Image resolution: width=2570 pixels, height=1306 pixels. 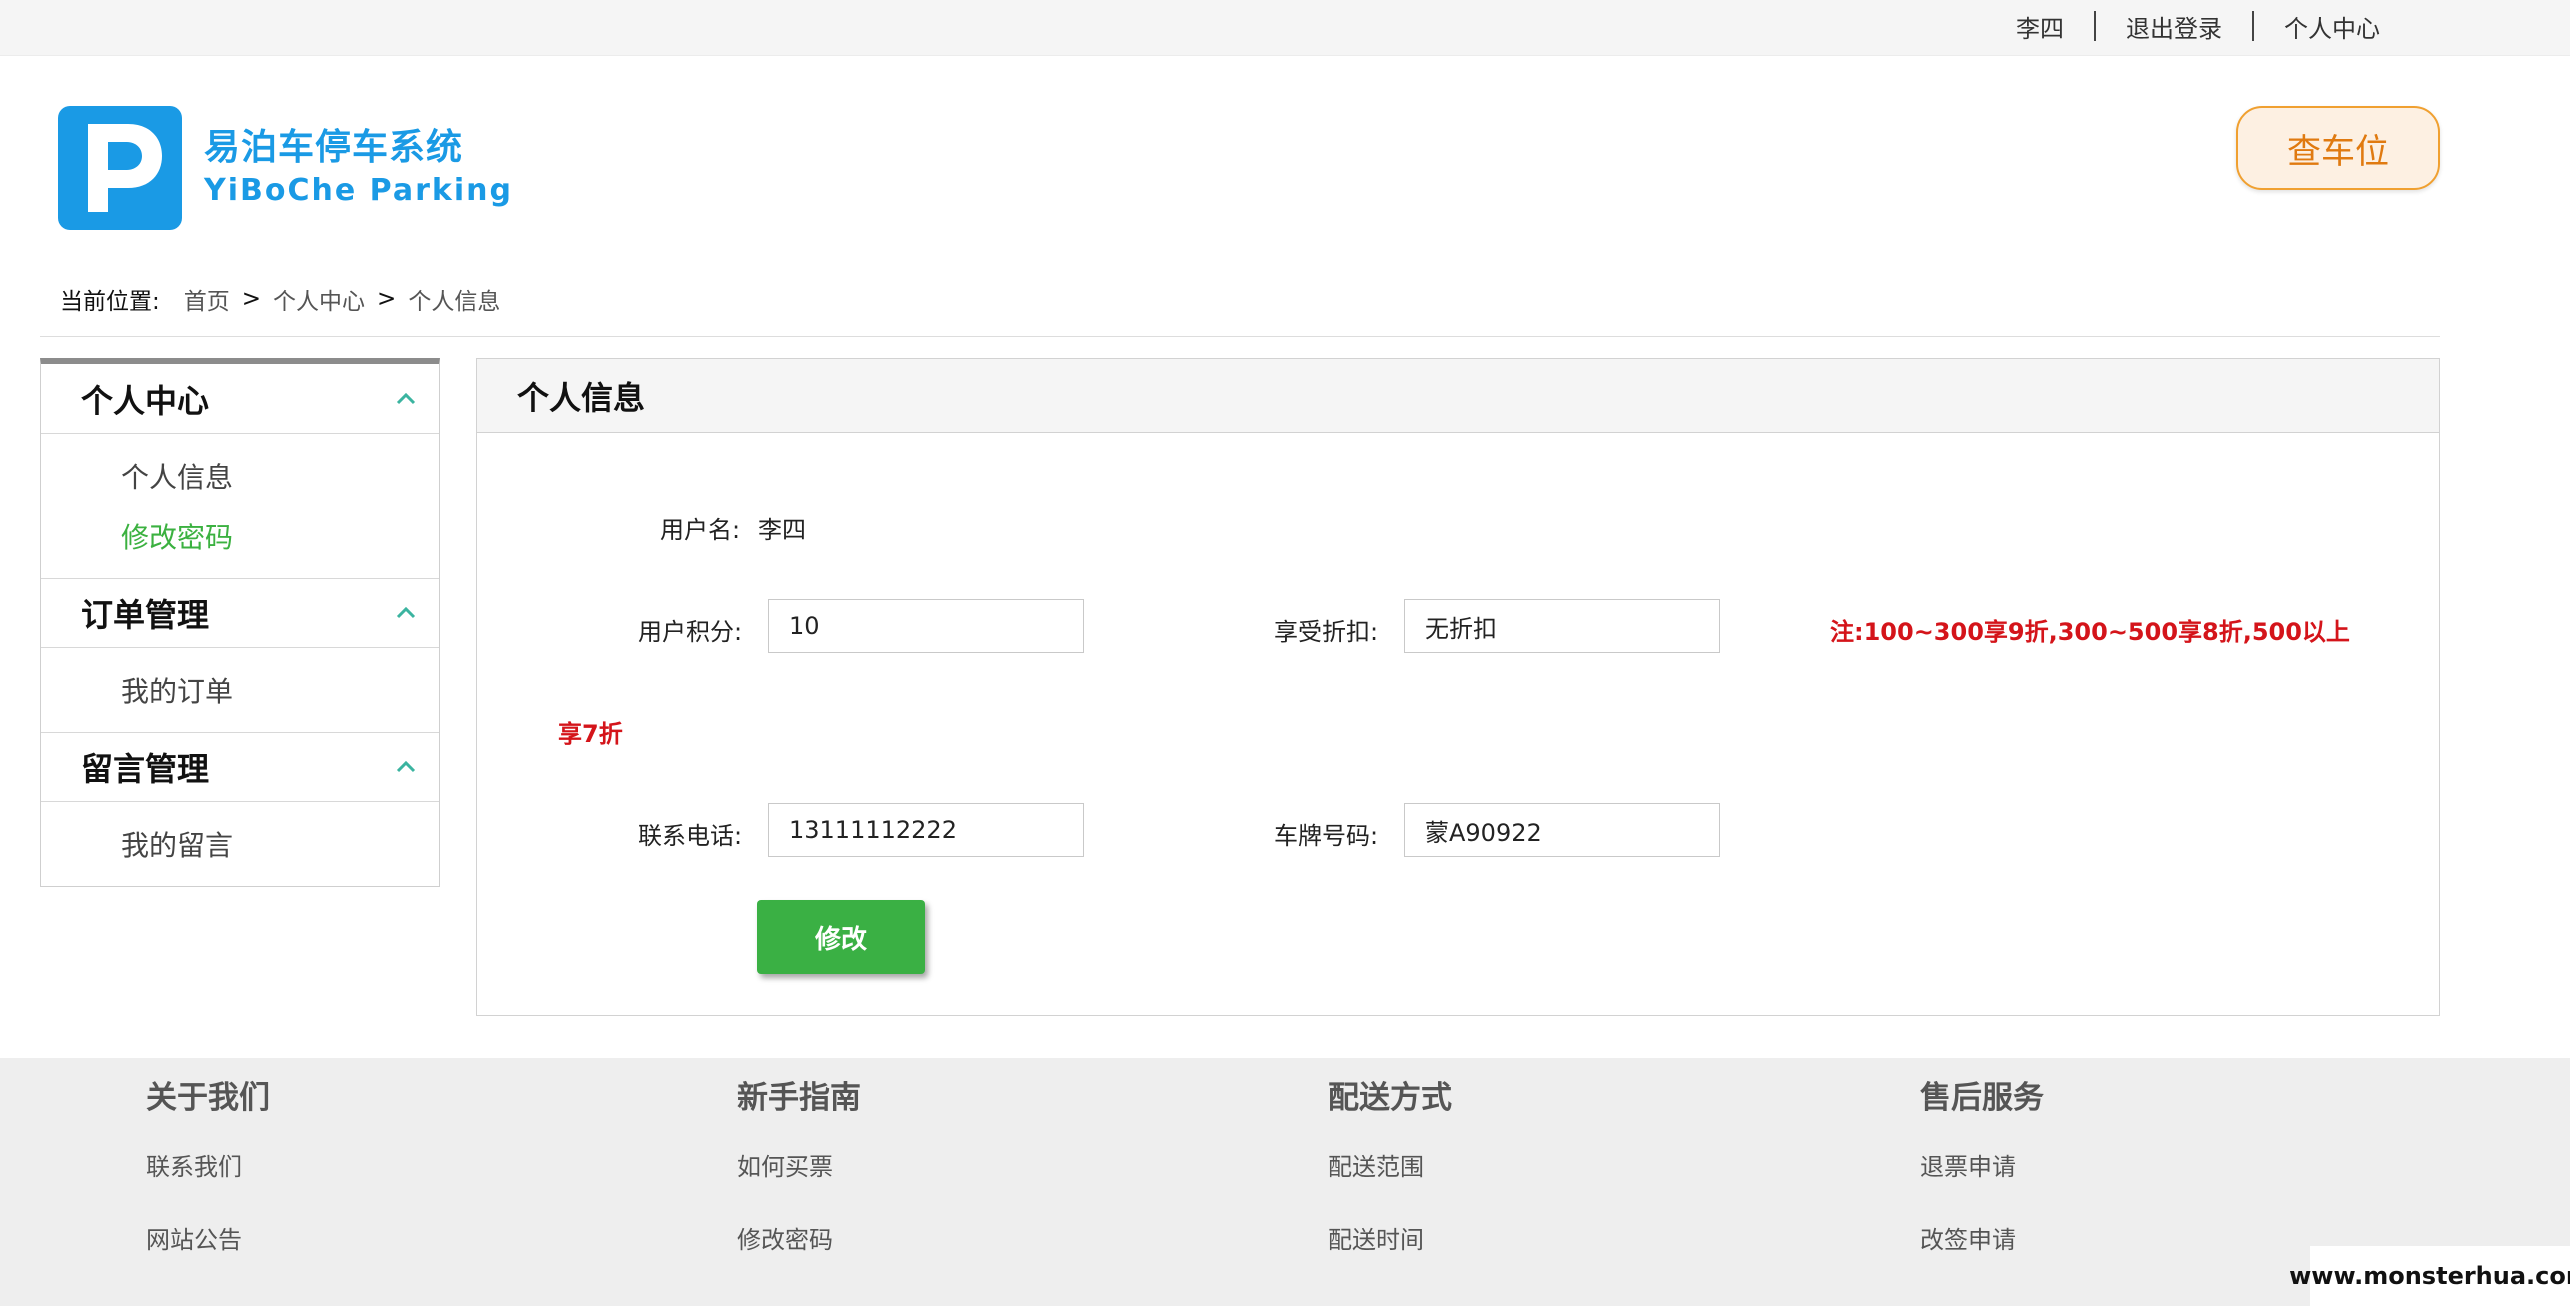 What do you see at coordinates (1982, 1237) in the screenshot?
I see `footer-link-reschedule: 改签申请` at bounding box center [1982, 1237].